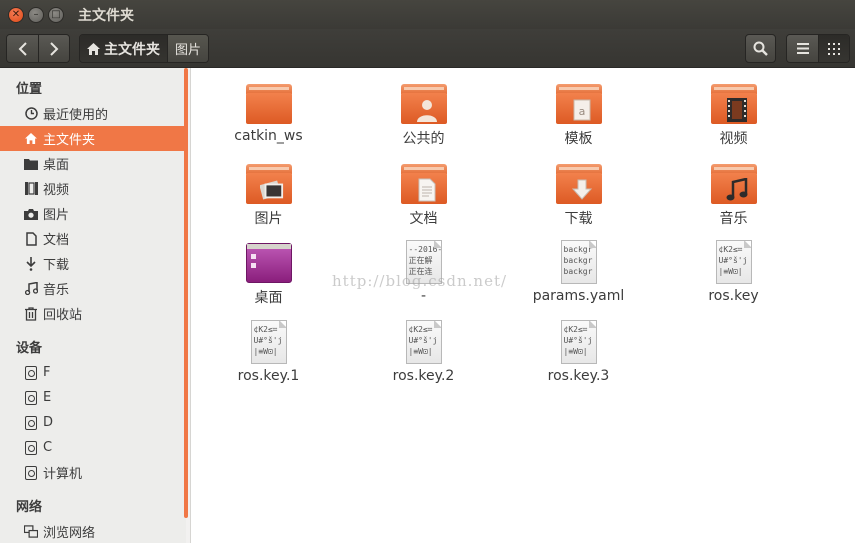  What do you see at coordinates (31, 238) in the screenshot?
I see `document-icon` at bounding box center [31, 238].